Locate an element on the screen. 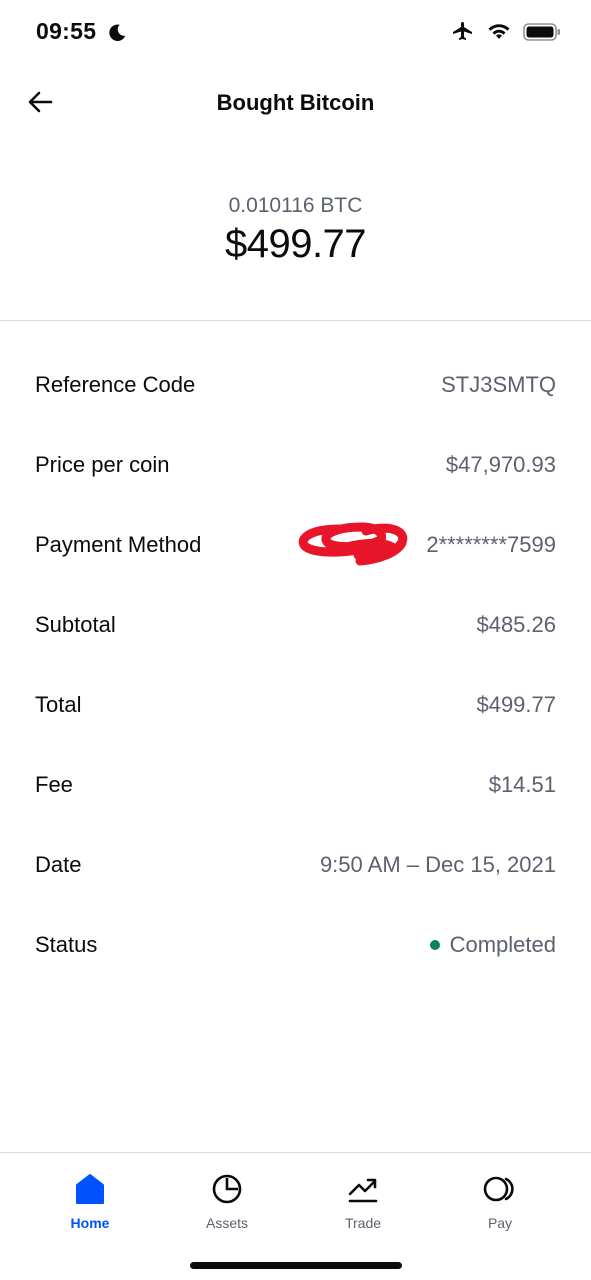 Image resolution: width=591 pixels, height=1280 pixels. detail-row-fee: Fee $14.51 is located at coordinates (295, 785).